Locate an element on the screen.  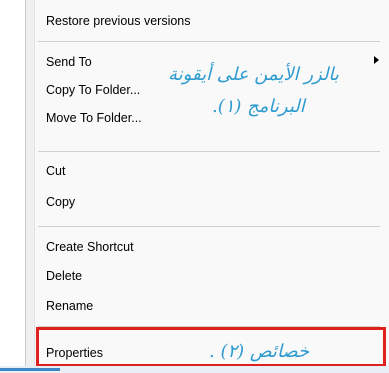
menu-item-cut: Cut is located at coordinates (55, 171).